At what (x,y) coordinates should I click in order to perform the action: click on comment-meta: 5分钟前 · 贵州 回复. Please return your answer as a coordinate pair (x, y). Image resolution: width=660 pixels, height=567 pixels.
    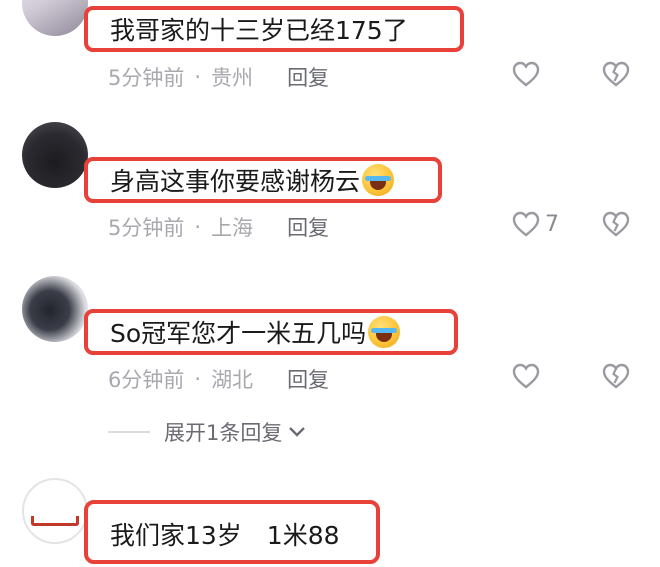
    Looking at the image, I should click on (218, 77).